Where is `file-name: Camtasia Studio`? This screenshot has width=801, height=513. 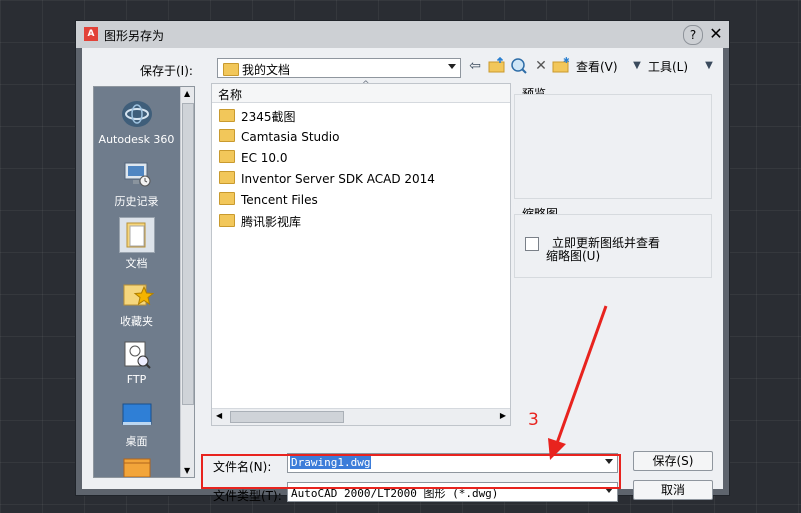 file-name: Camtasia Studio is located at coordinates (290, 137).